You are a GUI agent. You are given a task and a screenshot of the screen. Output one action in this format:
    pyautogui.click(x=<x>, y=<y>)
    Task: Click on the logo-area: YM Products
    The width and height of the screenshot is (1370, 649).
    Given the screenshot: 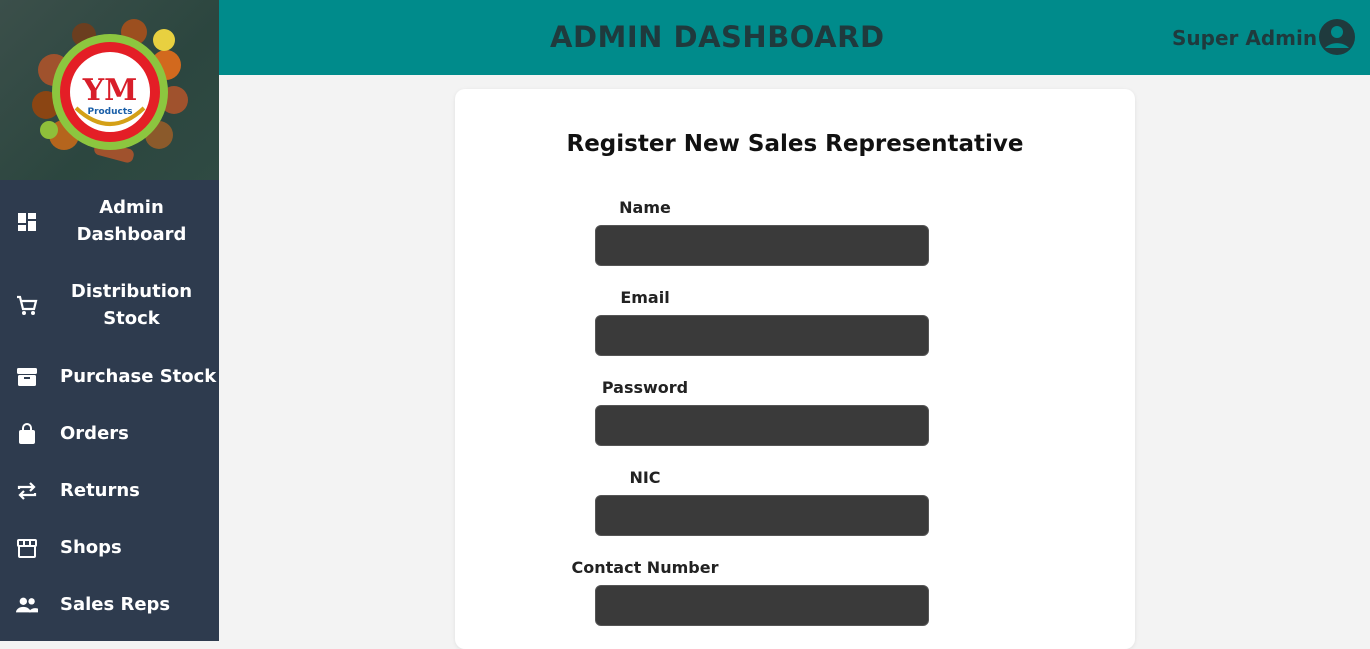 What is the action you would take?
    pyautogui.click(x=109, y=90)
    